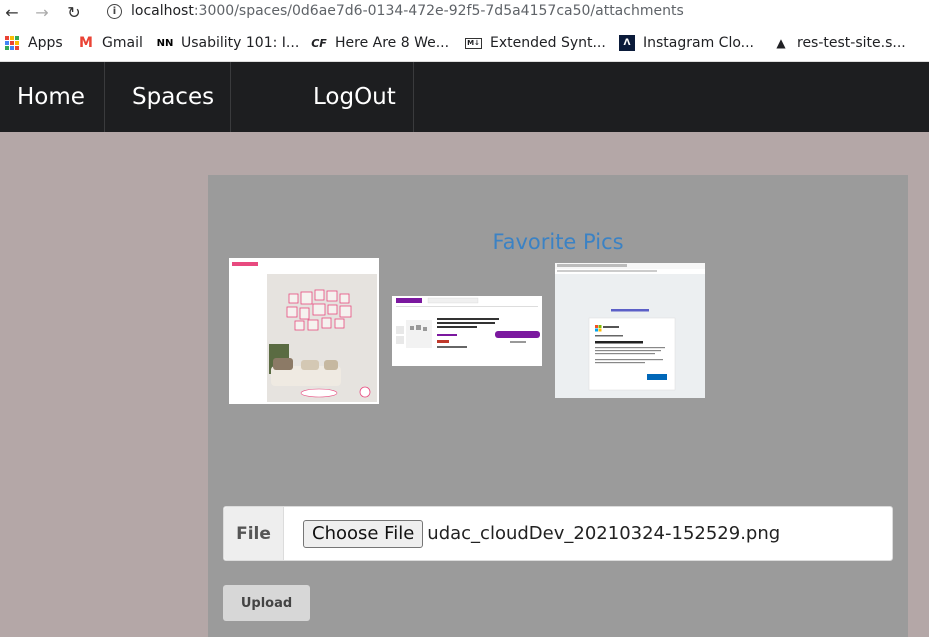  Describe the element at coordinates (558, 242) in the screenshot. I see `space-title: Favorite Pics` at that location.